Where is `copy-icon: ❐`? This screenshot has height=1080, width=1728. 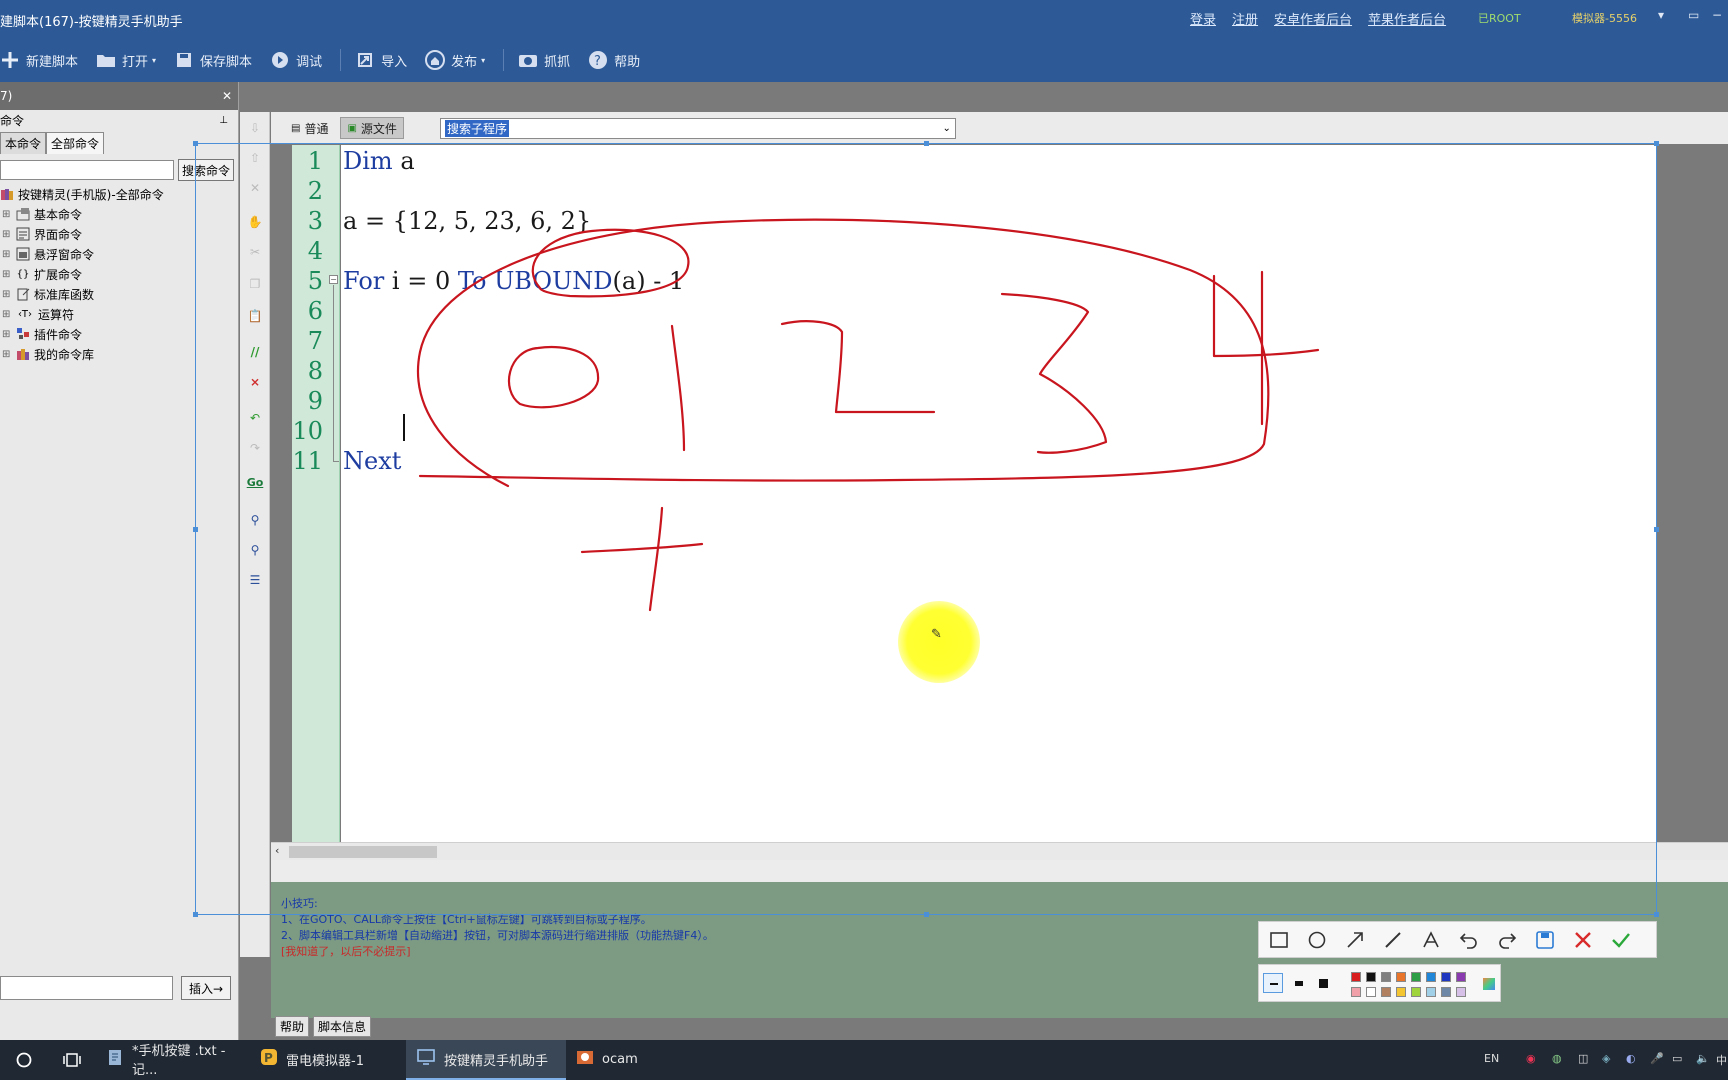
copy-icon: ❐ is located at coordinates (255, 284).